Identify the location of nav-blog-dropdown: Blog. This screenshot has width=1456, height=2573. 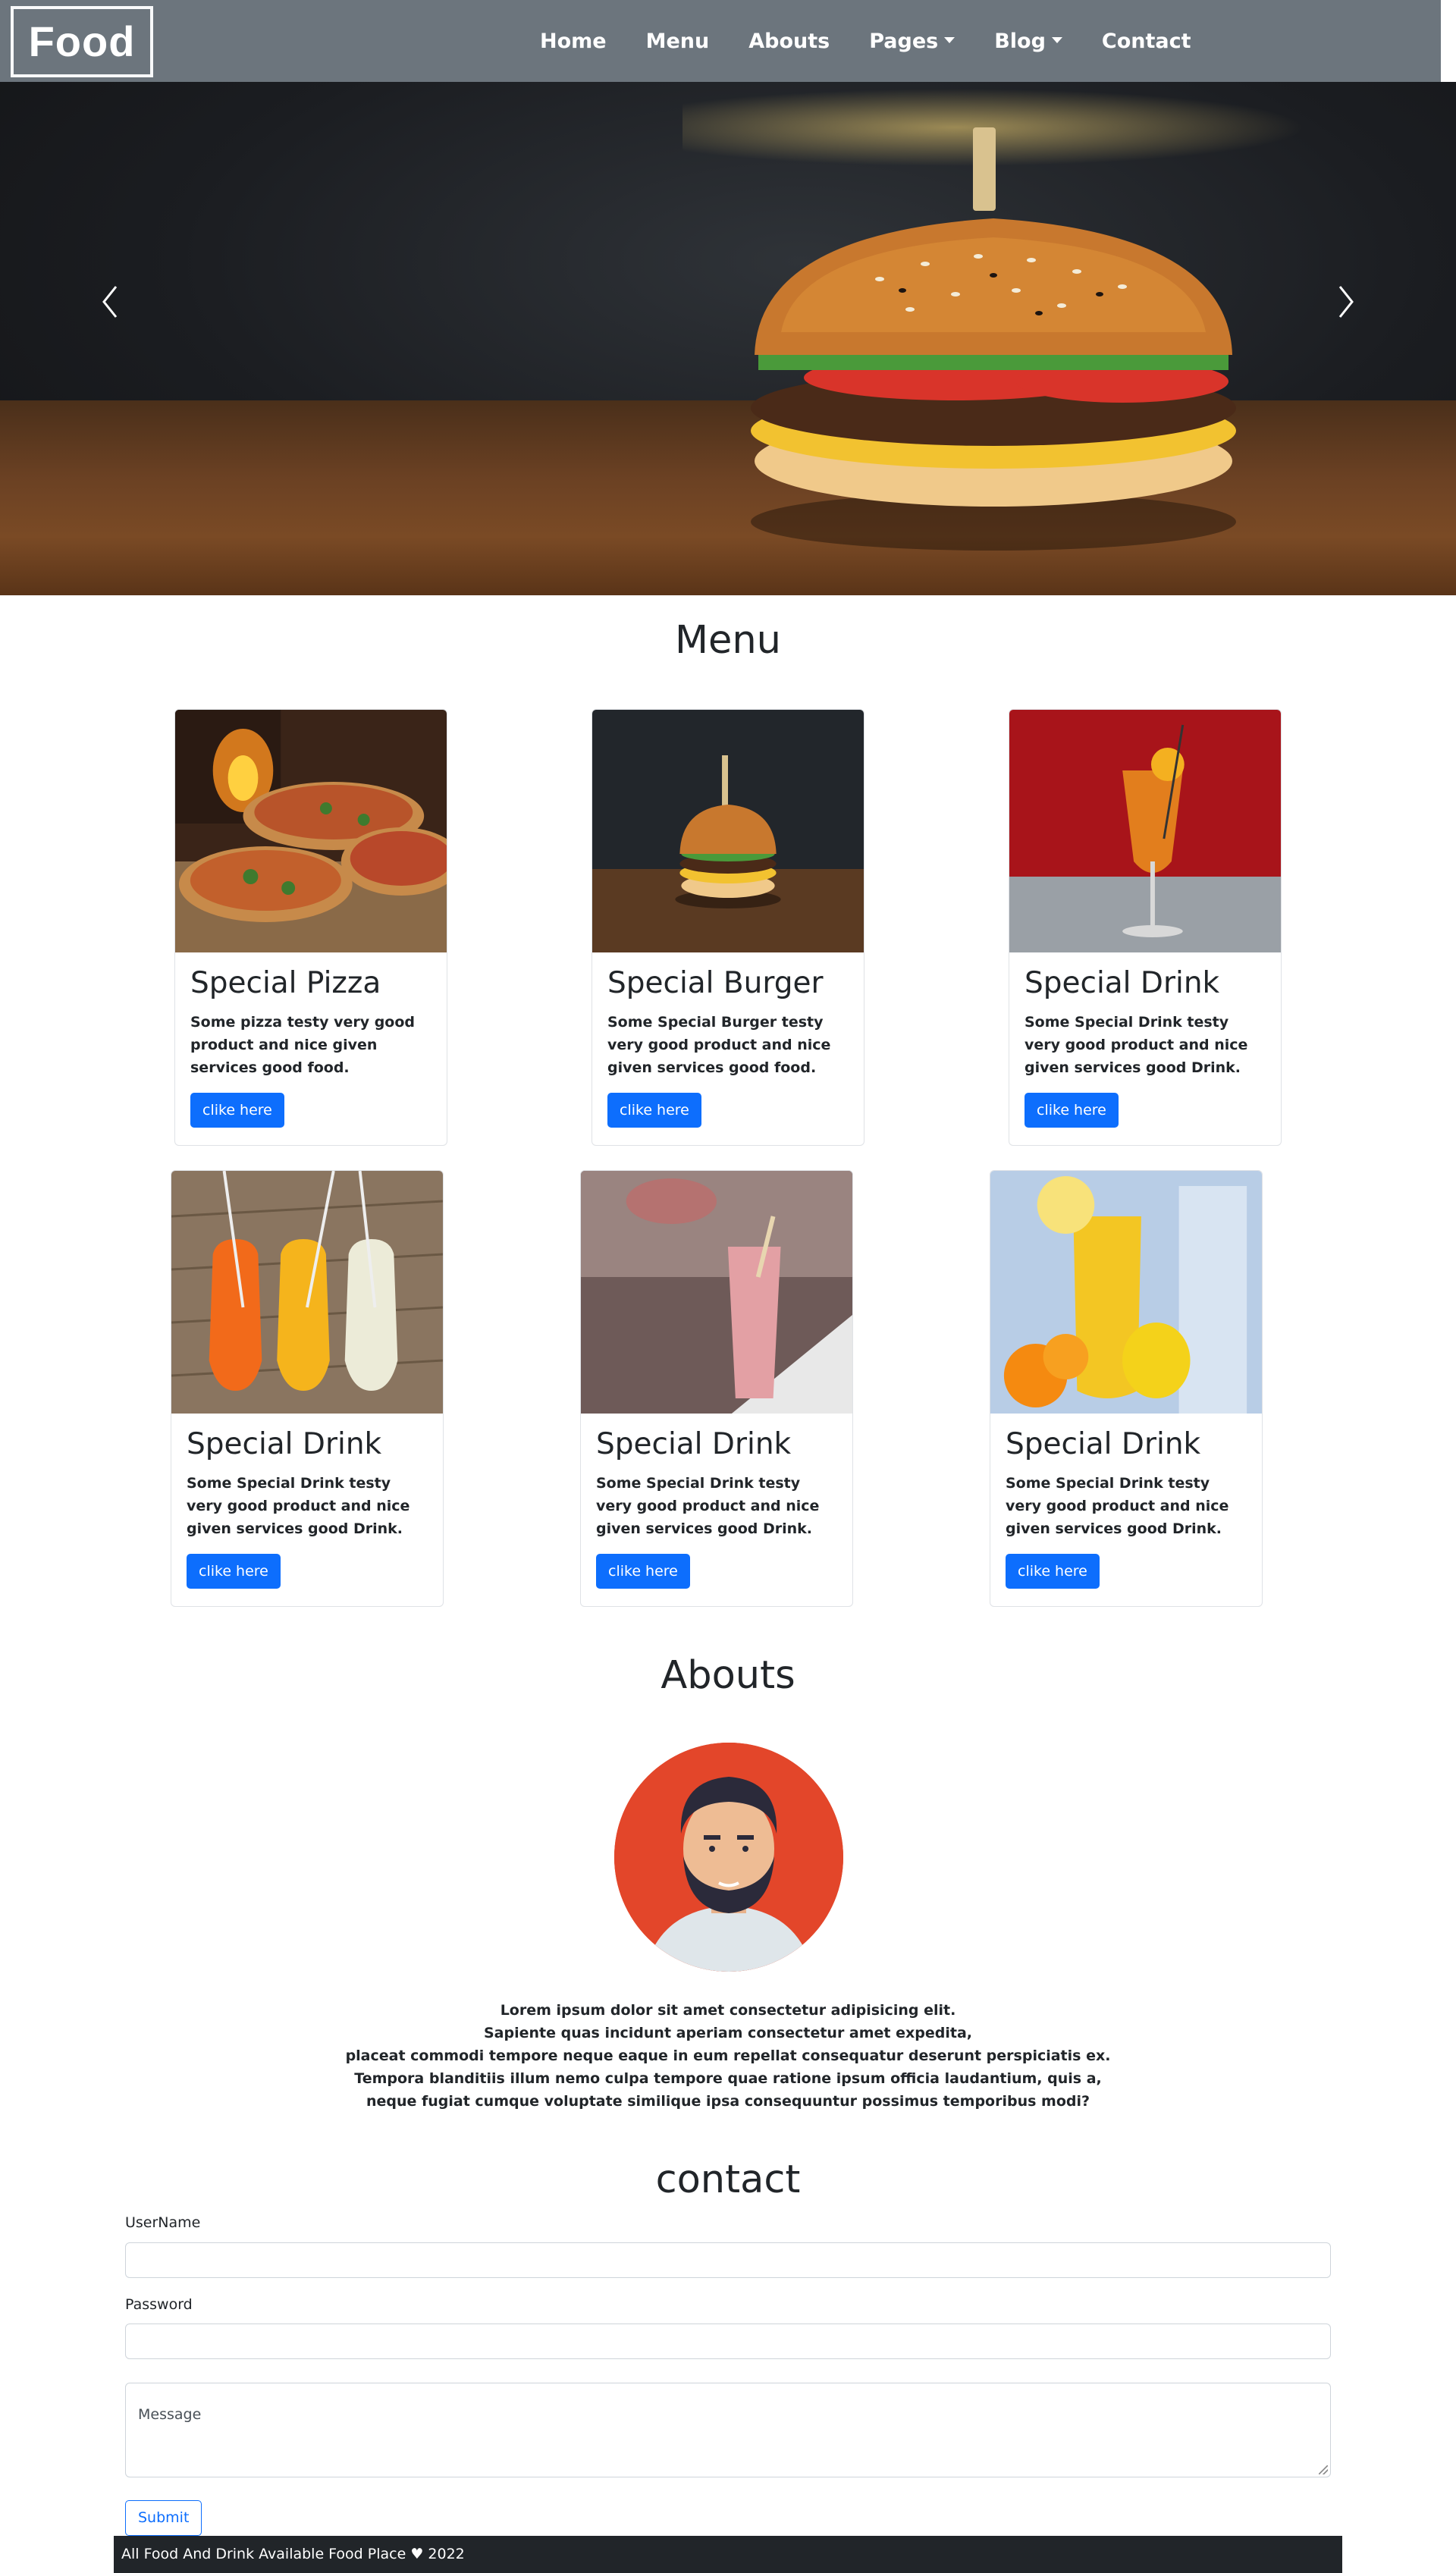
(1028, 41).